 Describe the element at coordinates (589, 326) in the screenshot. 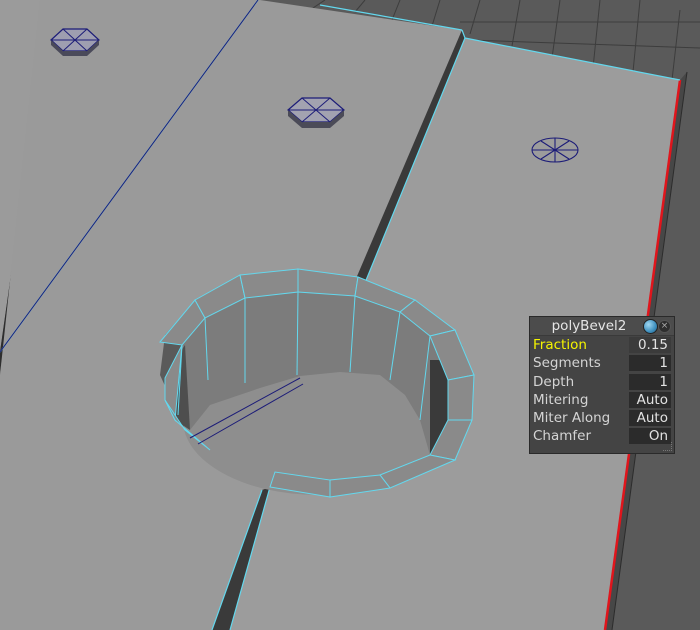

I see `hud-title: polyBevel2` at that location.